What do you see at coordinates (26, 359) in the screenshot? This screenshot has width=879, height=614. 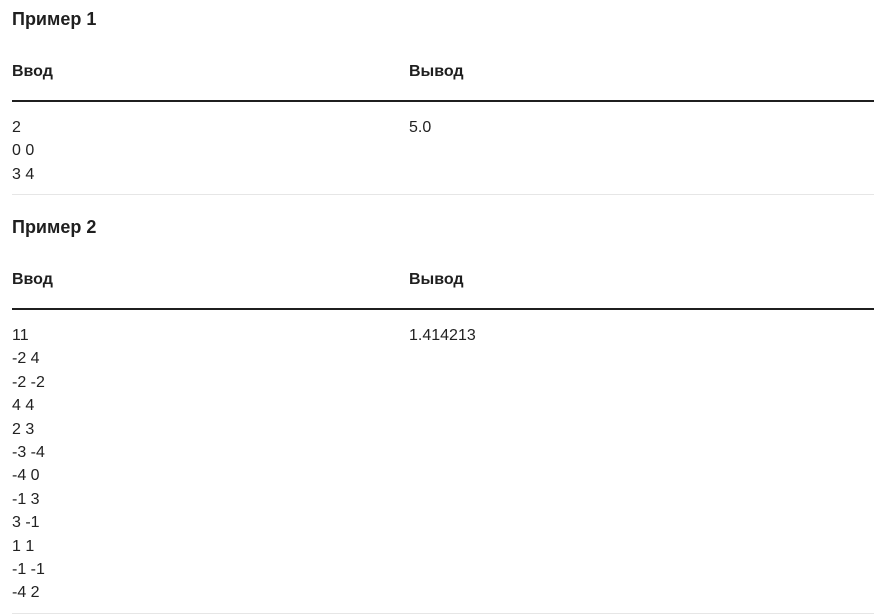 I see `input-line: -2 4` at bounding box center [26, 359].